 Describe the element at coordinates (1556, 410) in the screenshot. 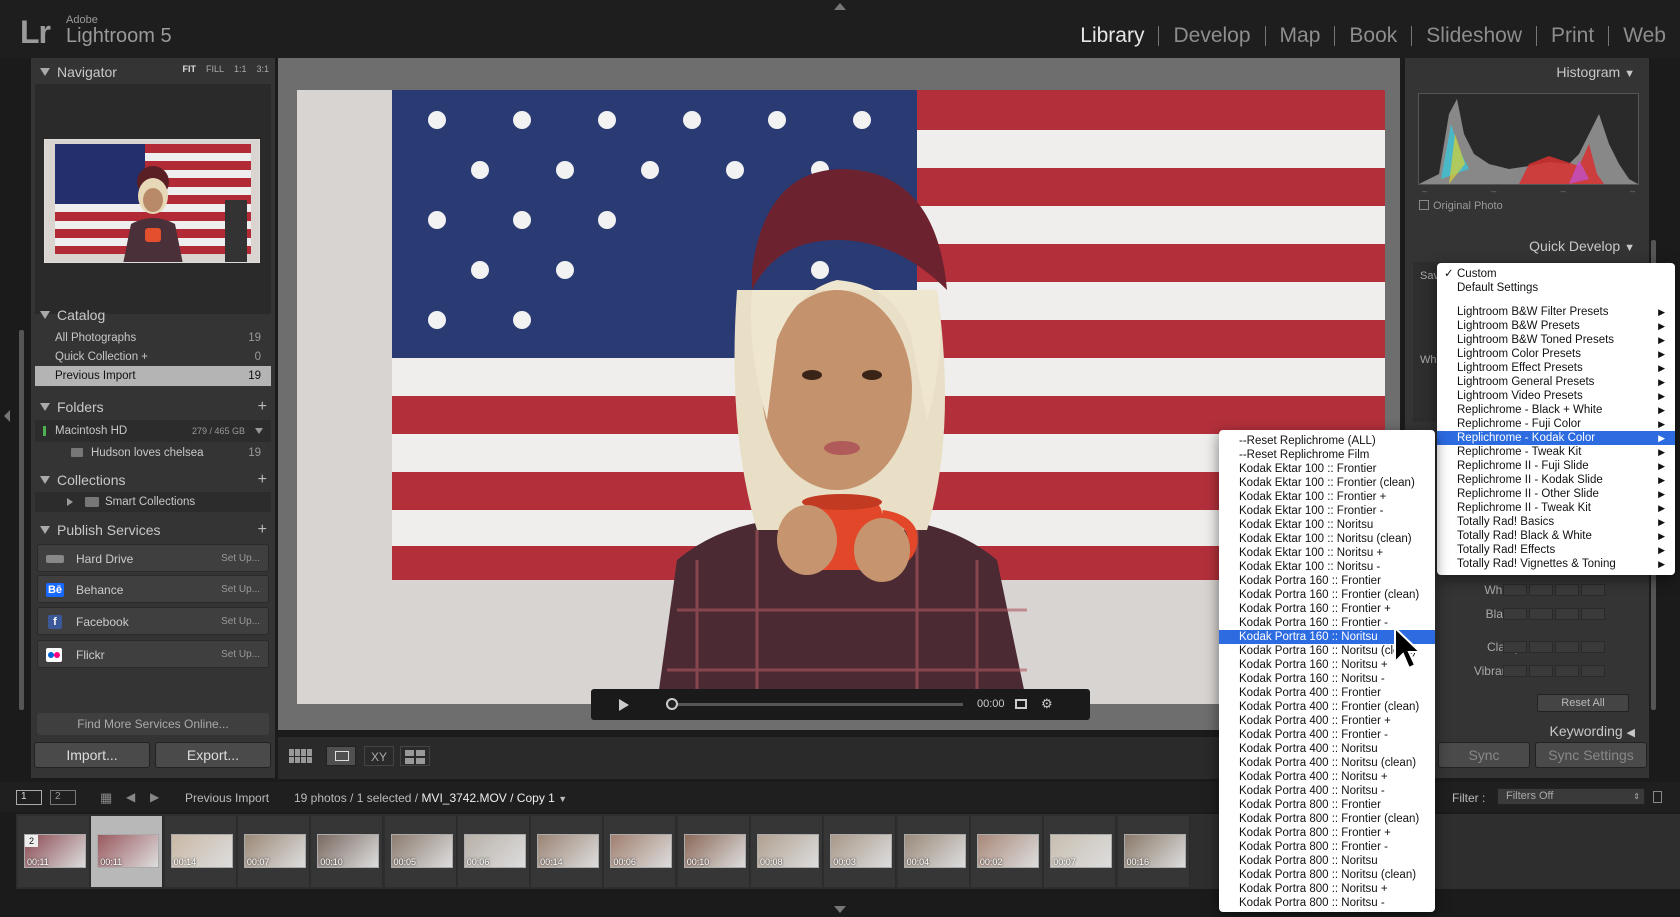

I see `preset-menu-item: Replichrome - Black + White ▶` at that location.